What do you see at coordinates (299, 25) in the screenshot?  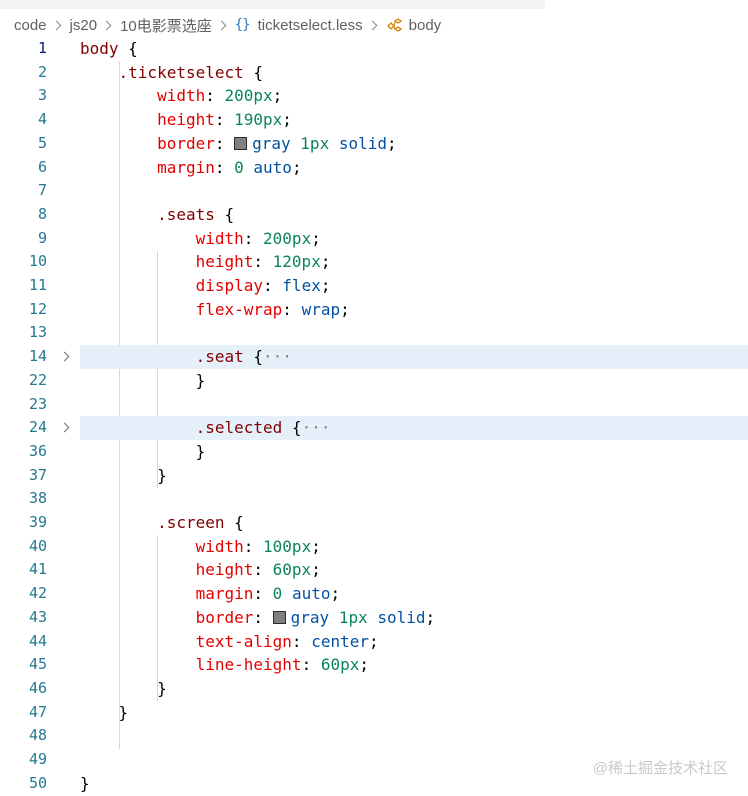 I see `breadcrumb-item-file: {} ticketselect.less` at bounding box center [299, 25].